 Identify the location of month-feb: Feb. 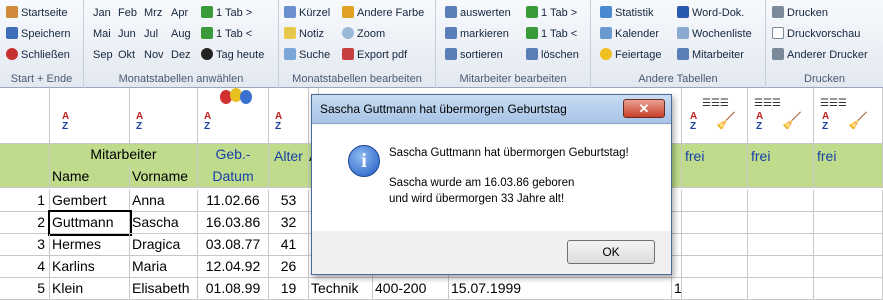
(127, 13).